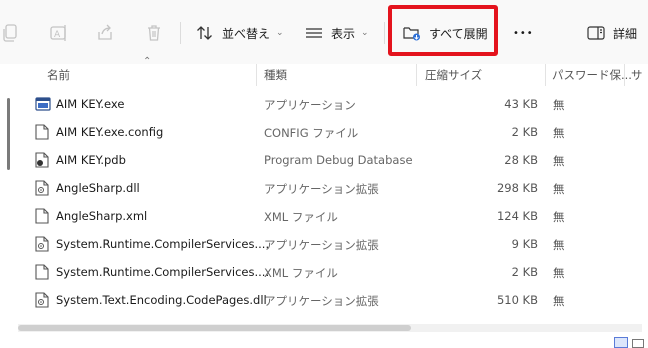 The image size is (648, 348). What do you see at coordinates (110, 132) in the screenshot?
I see `file-name: AIM KEY.exe.config` at bounding box center [110, 132].